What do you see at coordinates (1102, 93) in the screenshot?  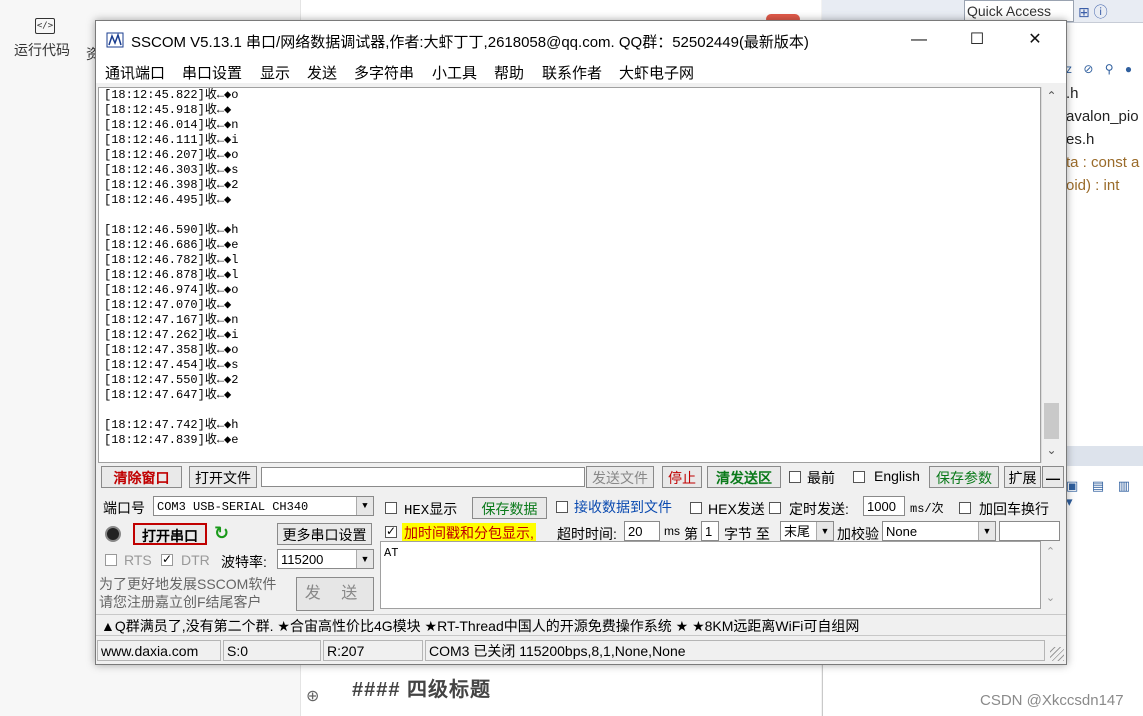 I see `outline-item: .h` at bounding box center [1102, 93].